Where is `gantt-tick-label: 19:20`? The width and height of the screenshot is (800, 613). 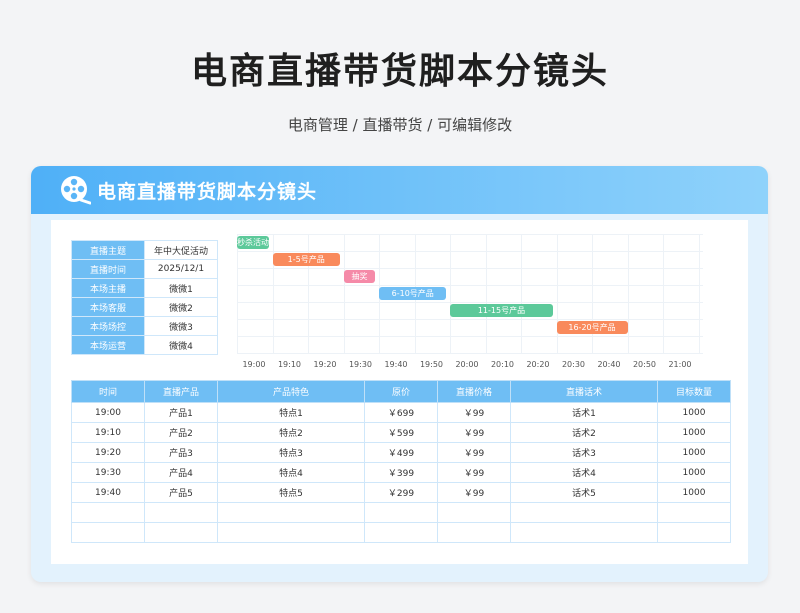 gantt-tick-label: 19:20 is located at coordinates (325, 364).